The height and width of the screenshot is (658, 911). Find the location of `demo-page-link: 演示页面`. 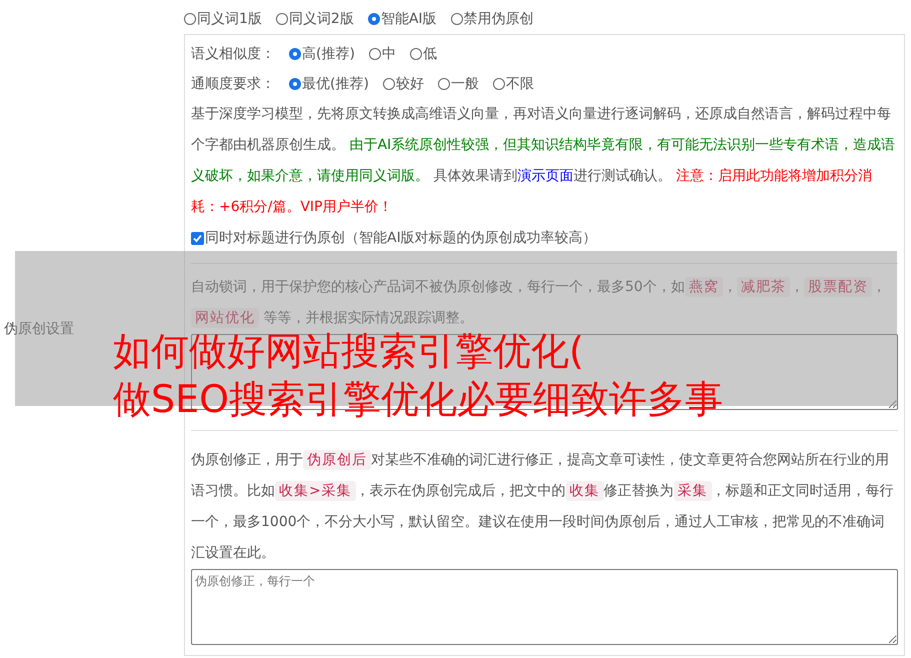

demo-page-link: 演示页面 is located at coordinates (545, 176).